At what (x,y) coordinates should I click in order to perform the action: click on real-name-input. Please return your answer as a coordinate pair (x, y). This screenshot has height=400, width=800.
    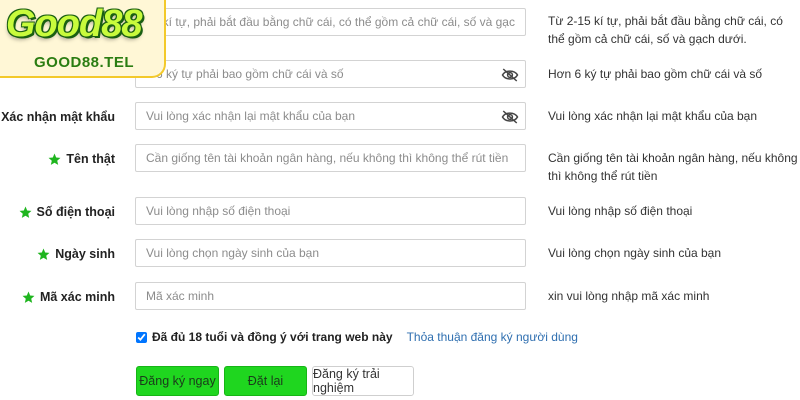
    Looking at the image, I should click on (330, 158).